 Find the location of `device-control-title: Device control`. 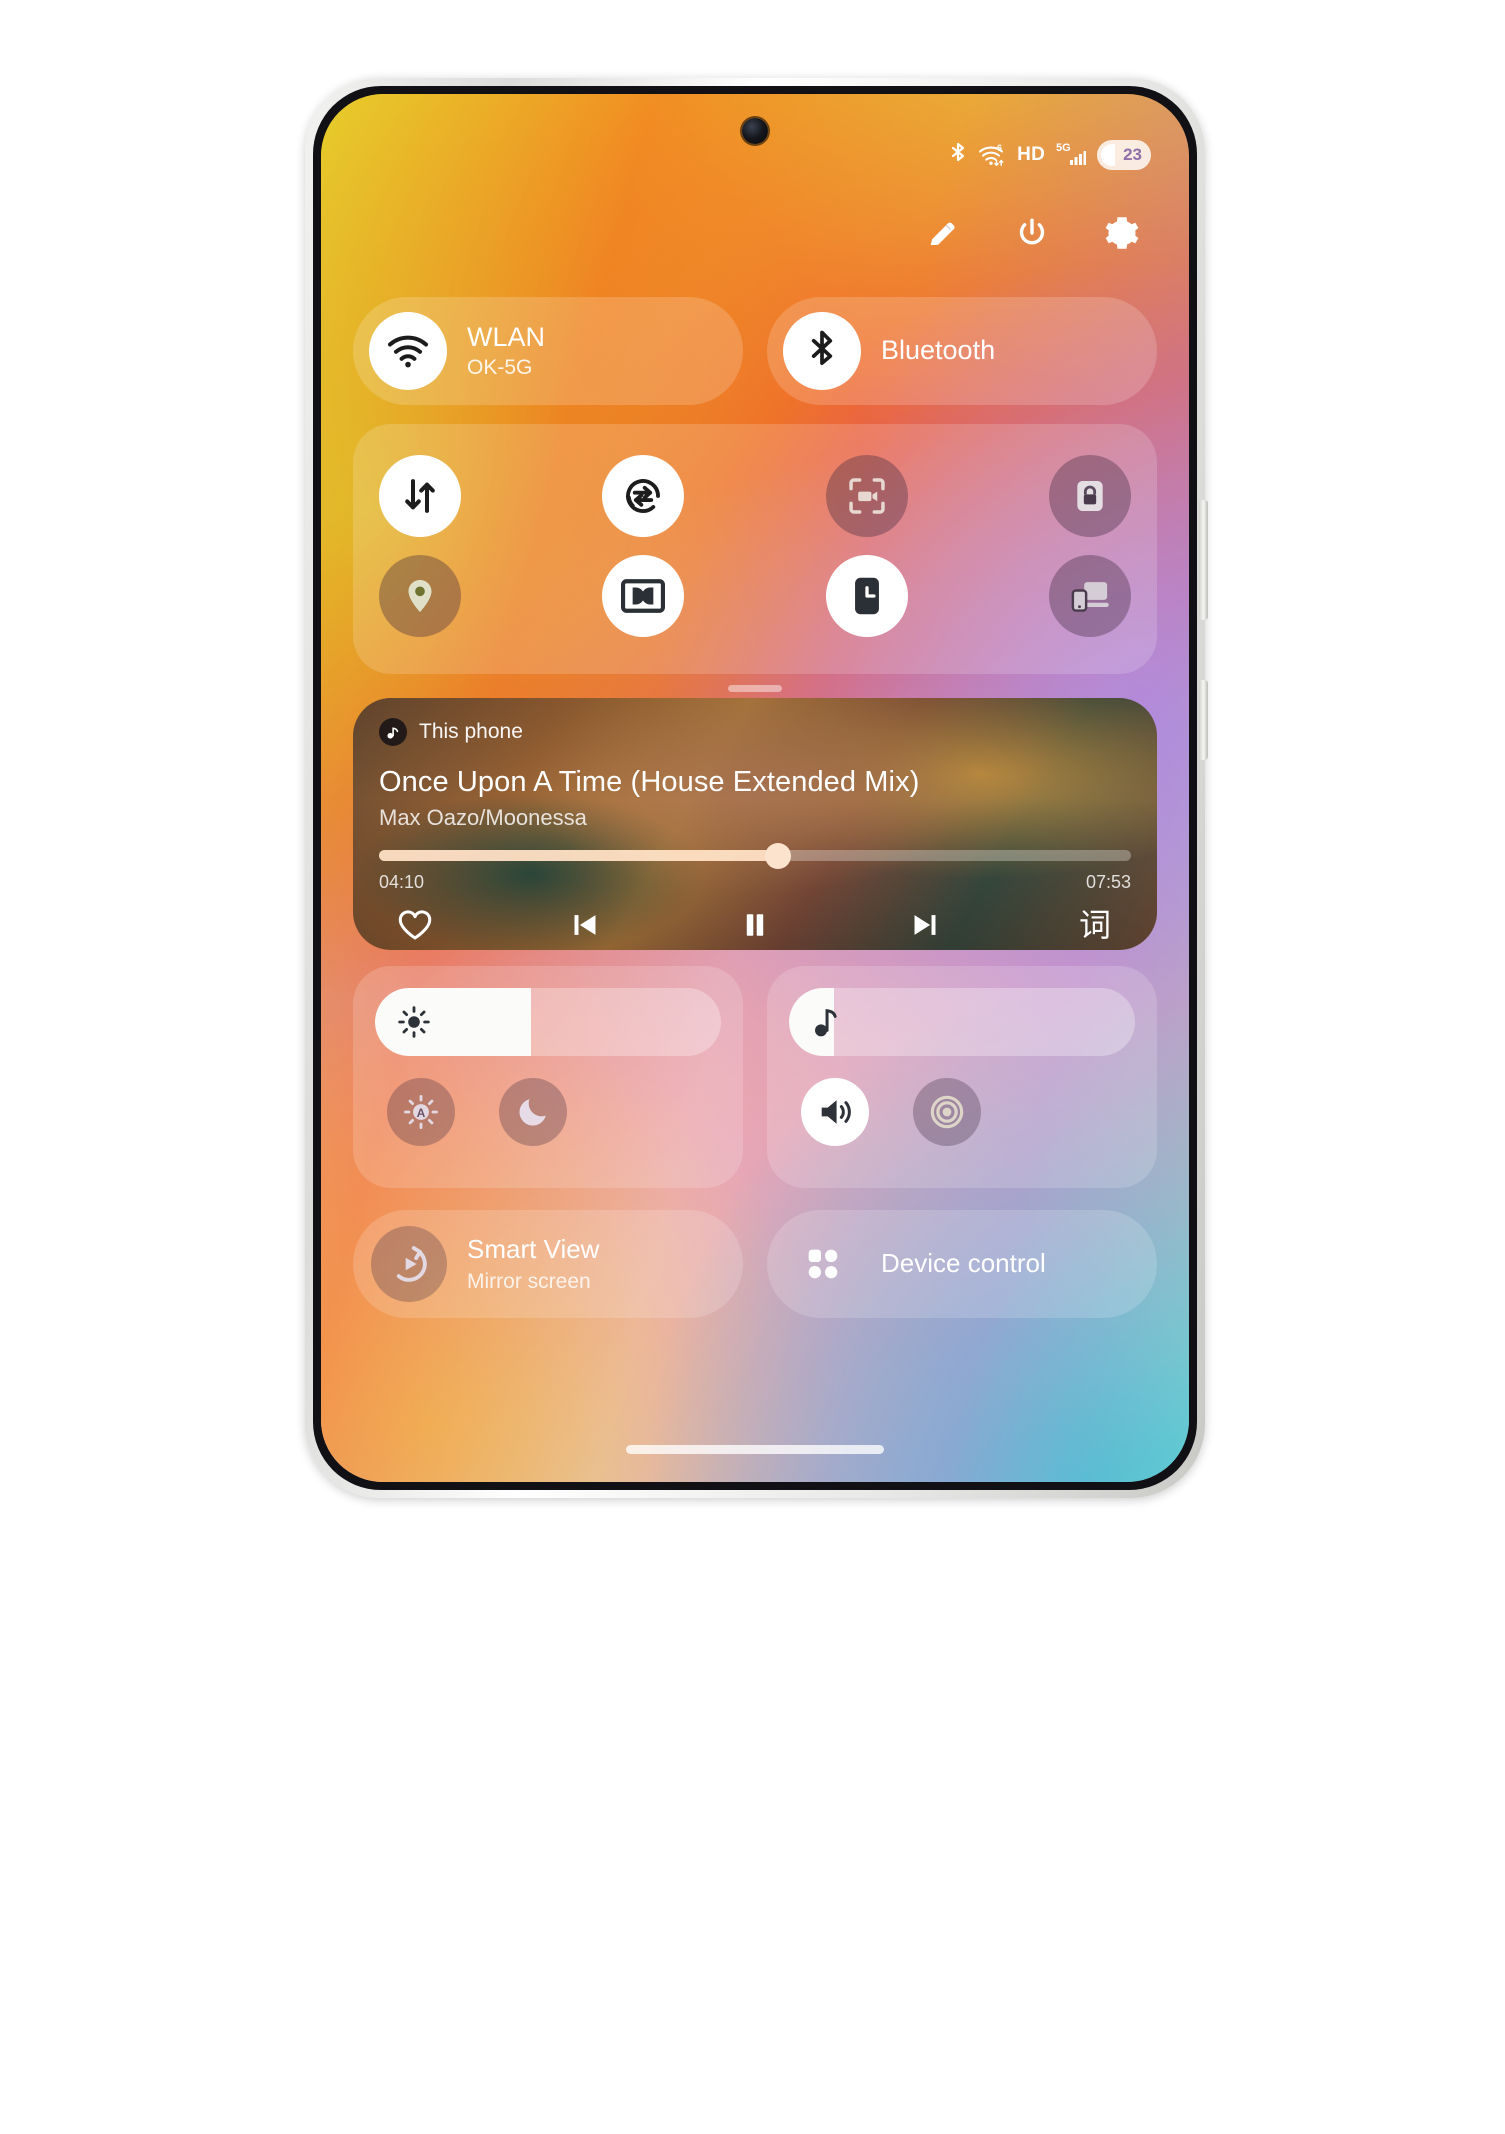

device-control-title: Device control is located at coordinates (963, 1263).